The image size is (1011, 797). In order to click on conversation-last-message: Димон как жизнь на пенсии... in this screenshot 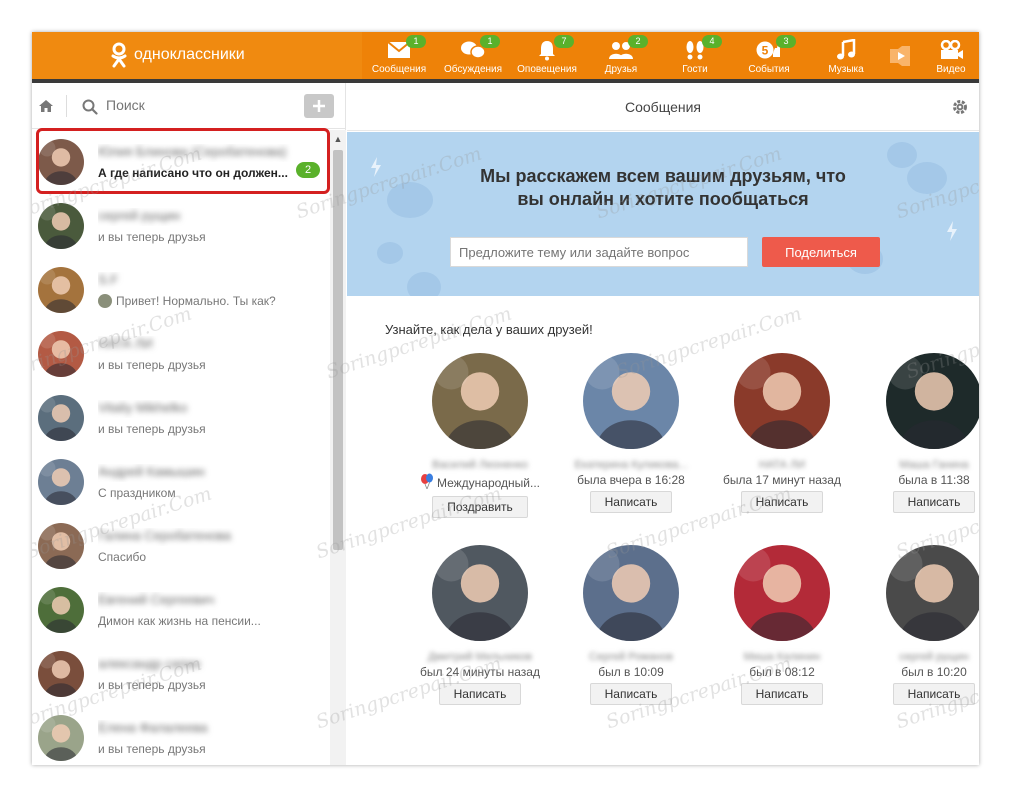, I will do `click(208, 621)`.